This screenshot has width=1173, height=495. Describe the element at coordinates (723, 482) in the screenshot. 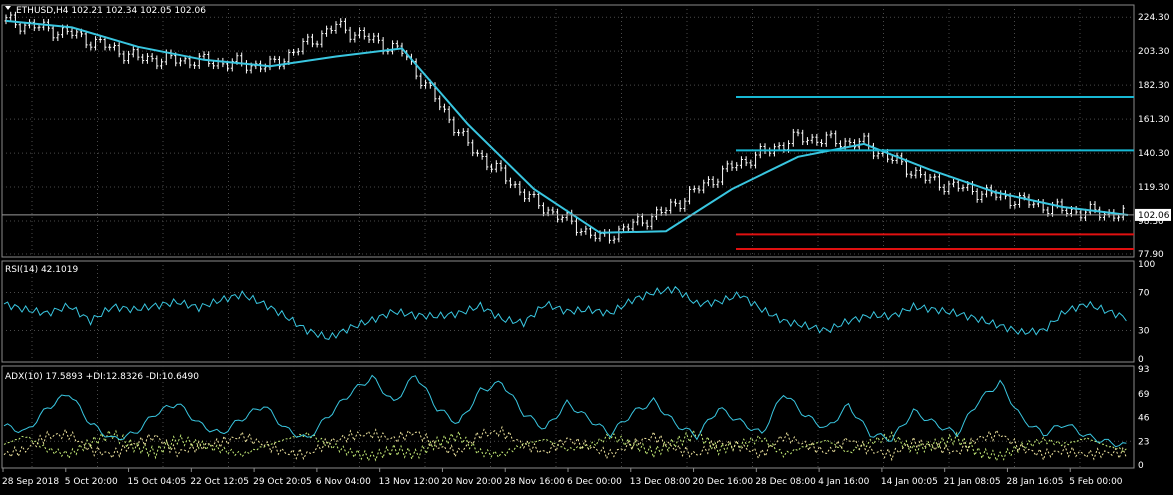

I see `time-axis-label: 20 Dec 16:00` at that location.